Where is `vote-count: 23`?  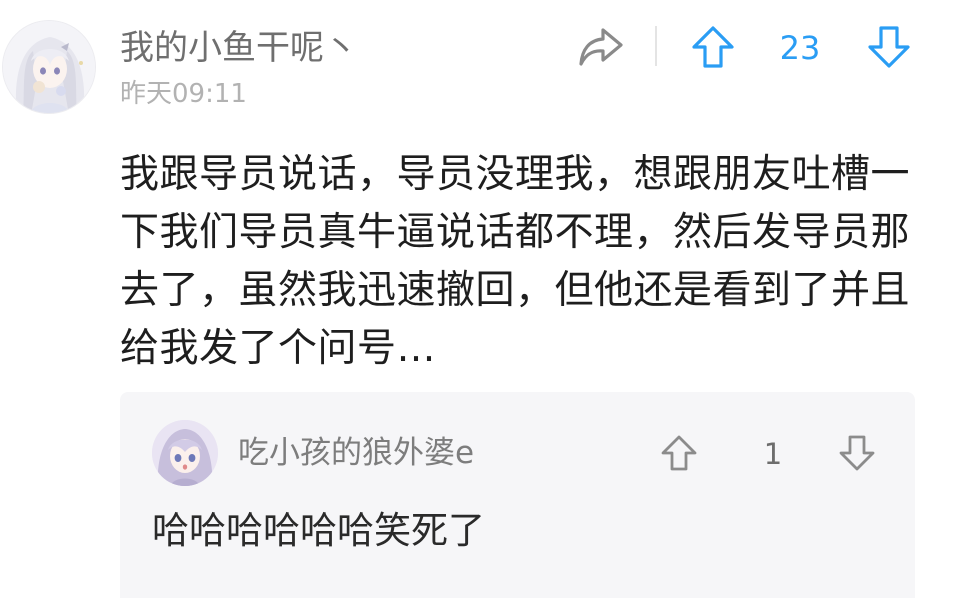 vote-count: 23 is located at coordinates (800, 48).